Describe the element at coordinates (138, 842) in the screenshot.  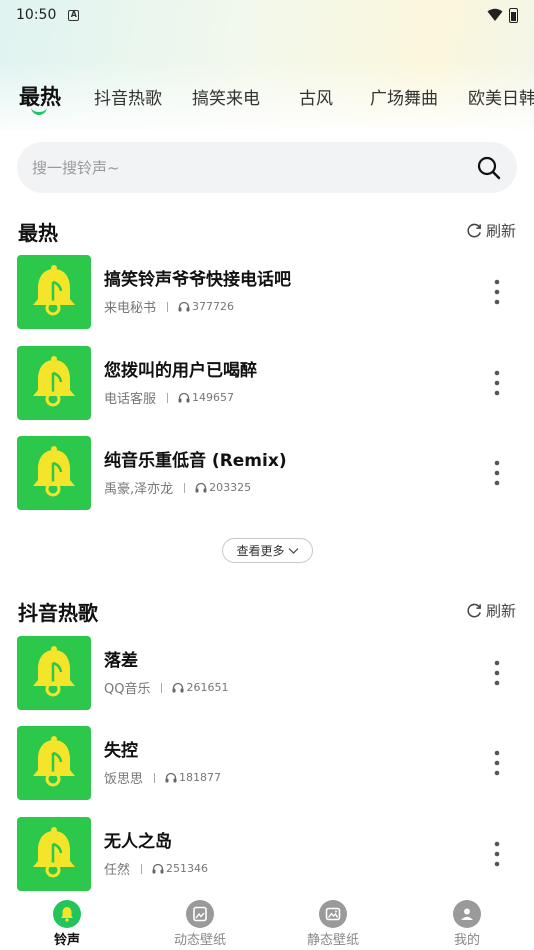
I see `ringtone-title: 无人之岛` at that location.